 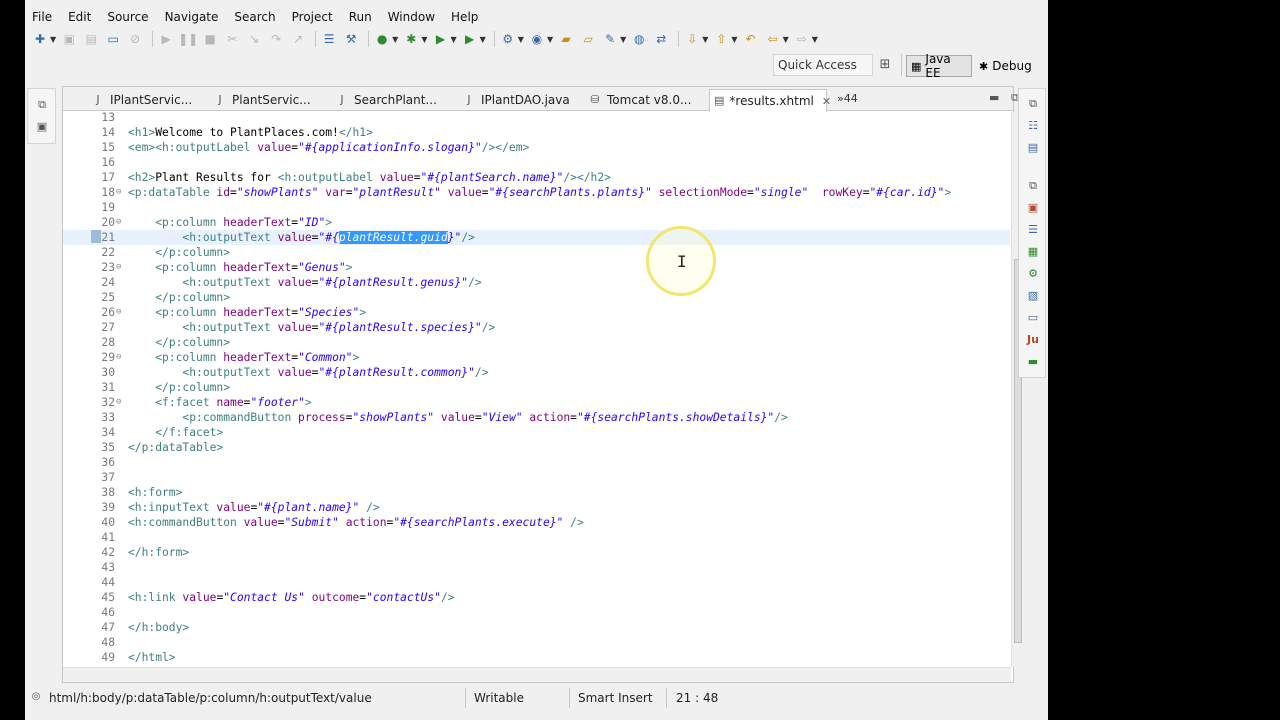 I want to click on properties-icon: ☰, so click(x=1033, y=231).